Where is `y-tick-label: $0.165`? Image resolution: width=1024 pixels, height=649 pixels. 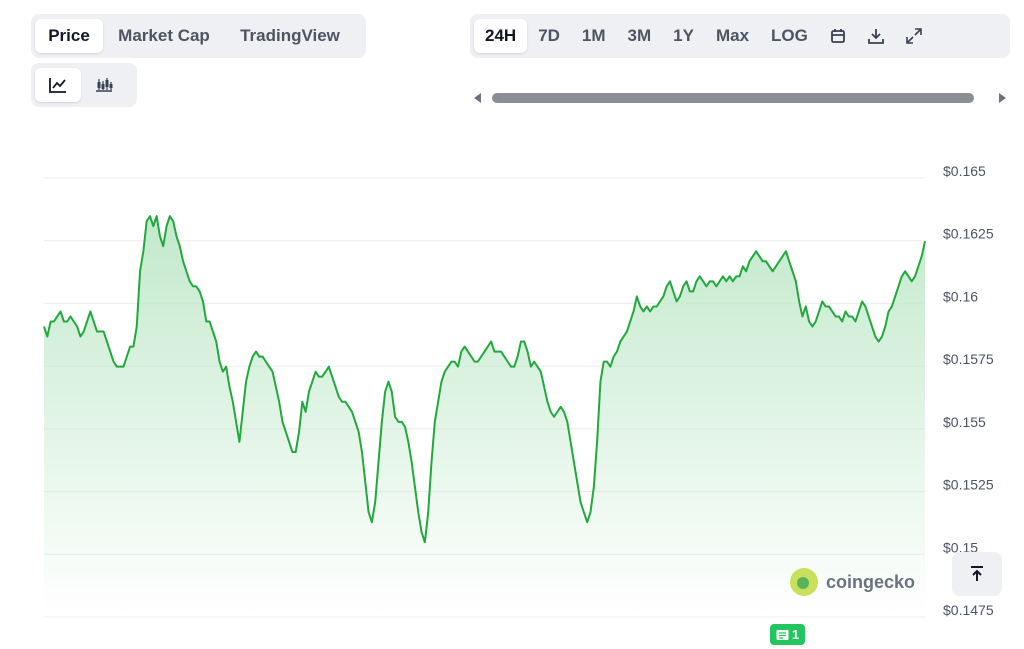 y-tick-label: $0.165 is located at coordinates (964, 171).